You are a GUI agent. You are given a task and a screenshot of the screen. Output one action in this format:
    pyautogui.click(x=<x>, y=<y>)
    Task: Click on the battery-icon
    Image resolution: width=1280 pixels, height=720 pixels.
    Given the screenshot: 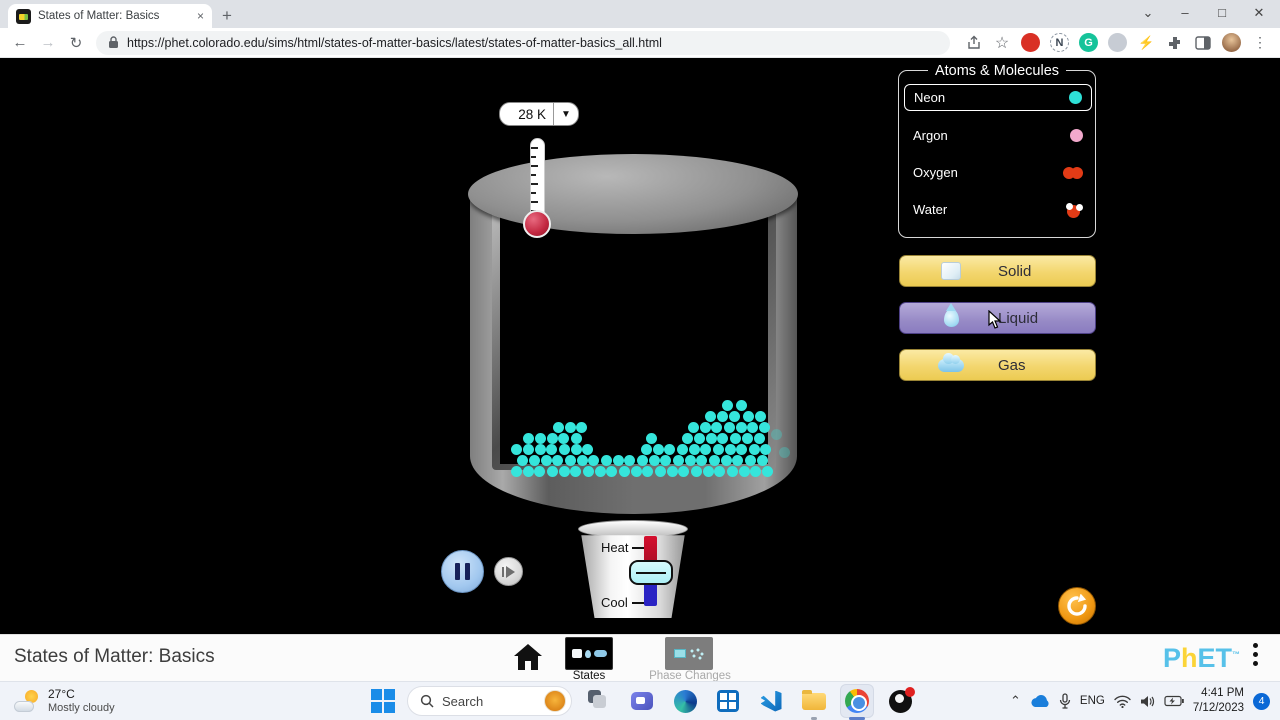 What is the action you would take?
    pyautogui.click(x=1174, y=701)
    